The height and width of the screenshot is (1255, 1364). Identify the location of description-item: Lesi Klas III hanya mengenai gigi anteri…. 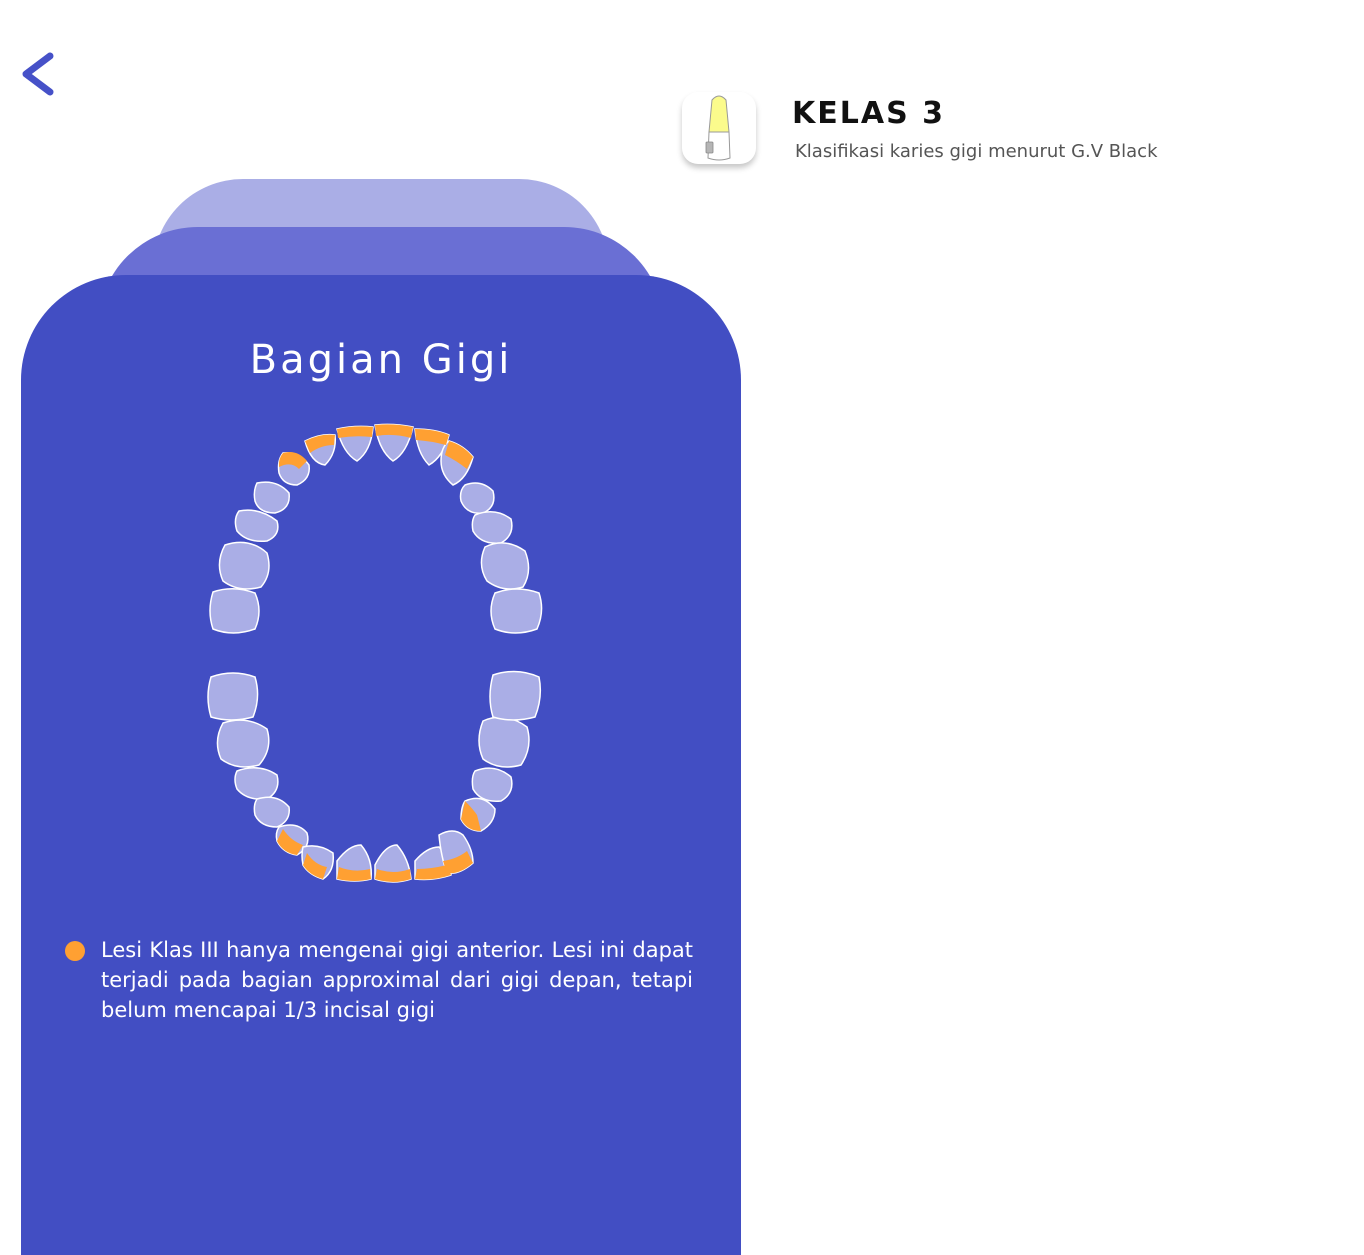
(379, 980).